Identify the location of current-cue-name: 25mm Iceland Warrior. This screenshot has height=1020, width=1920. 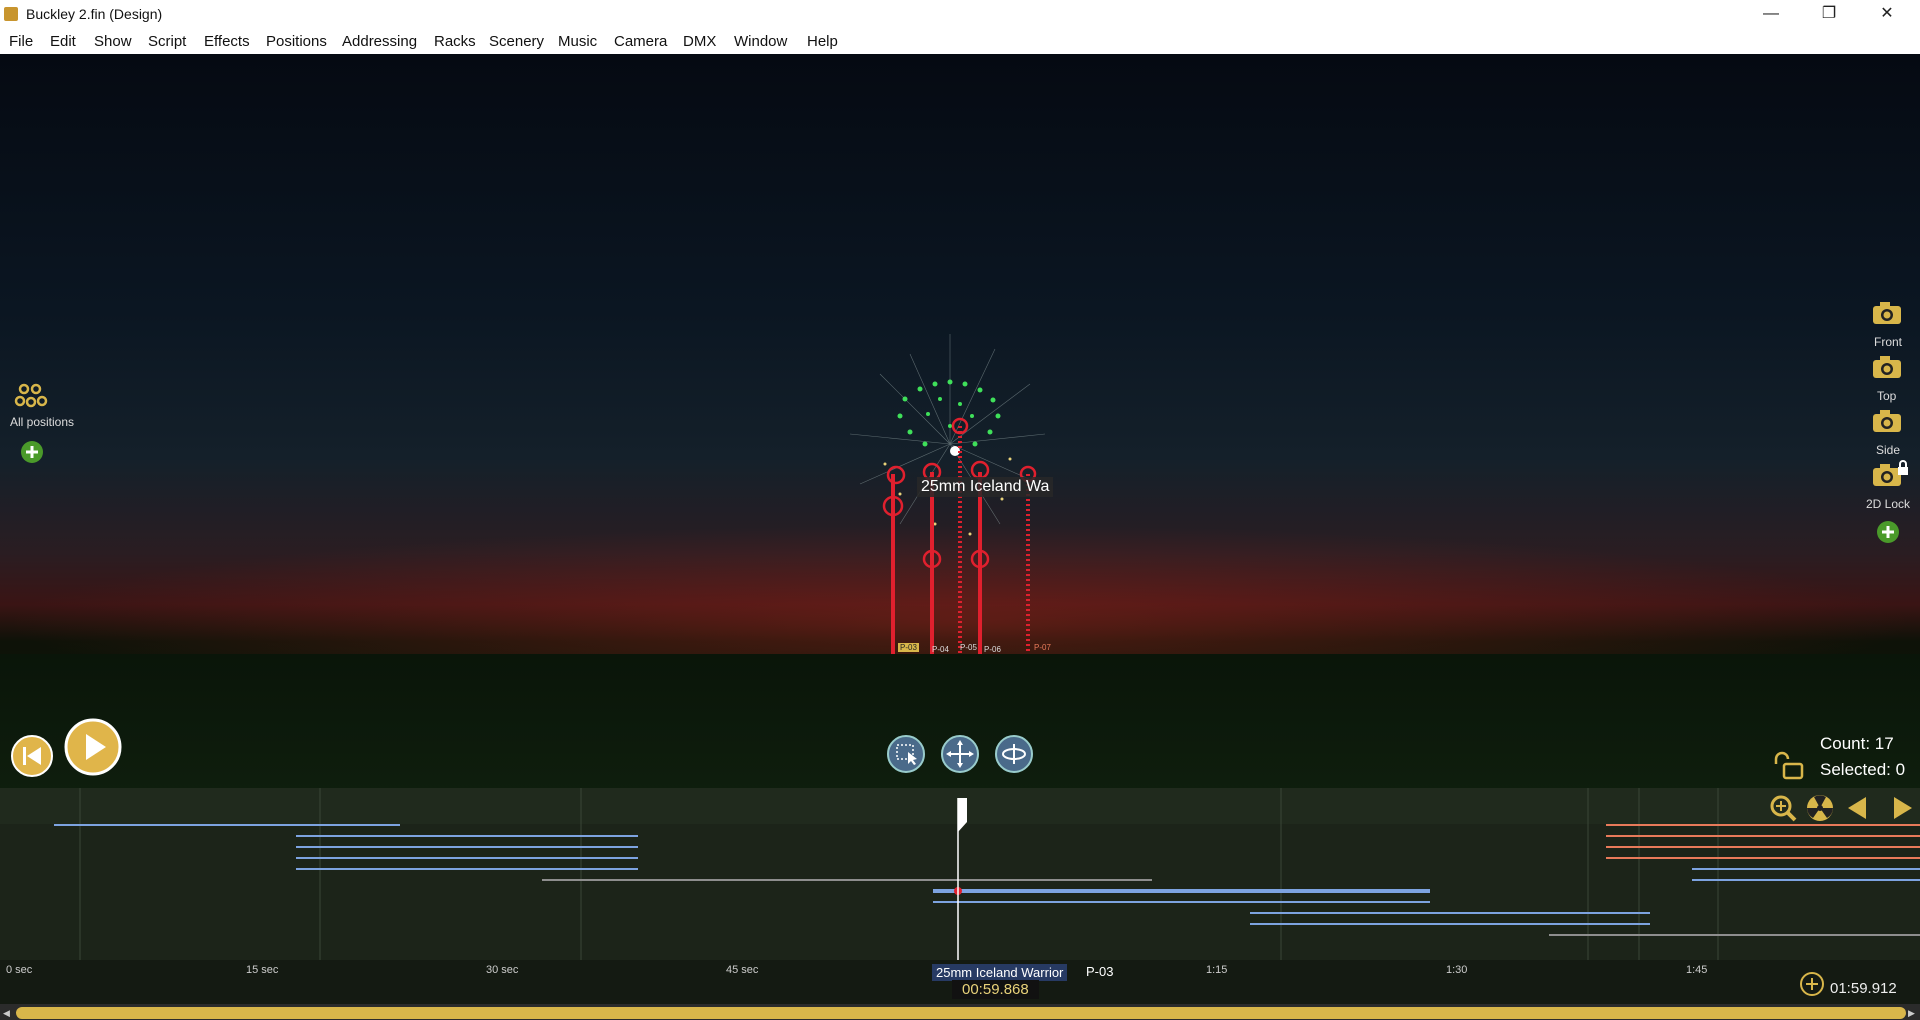
(1000, 972).